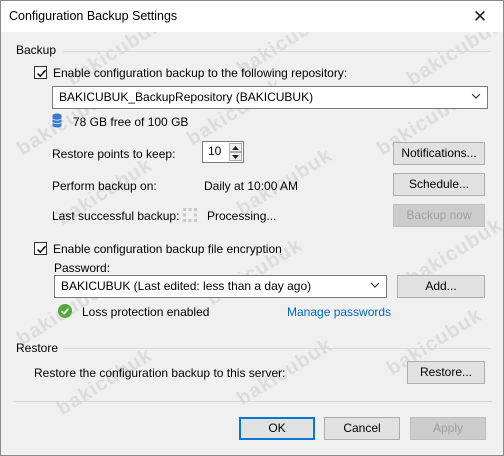 This screenshot has height=456, width=504. What do you see at coordinates (116, 216) in the screenshot?
I see `last-backup-label: Last successful backup:` at bounding box center [116, 216].